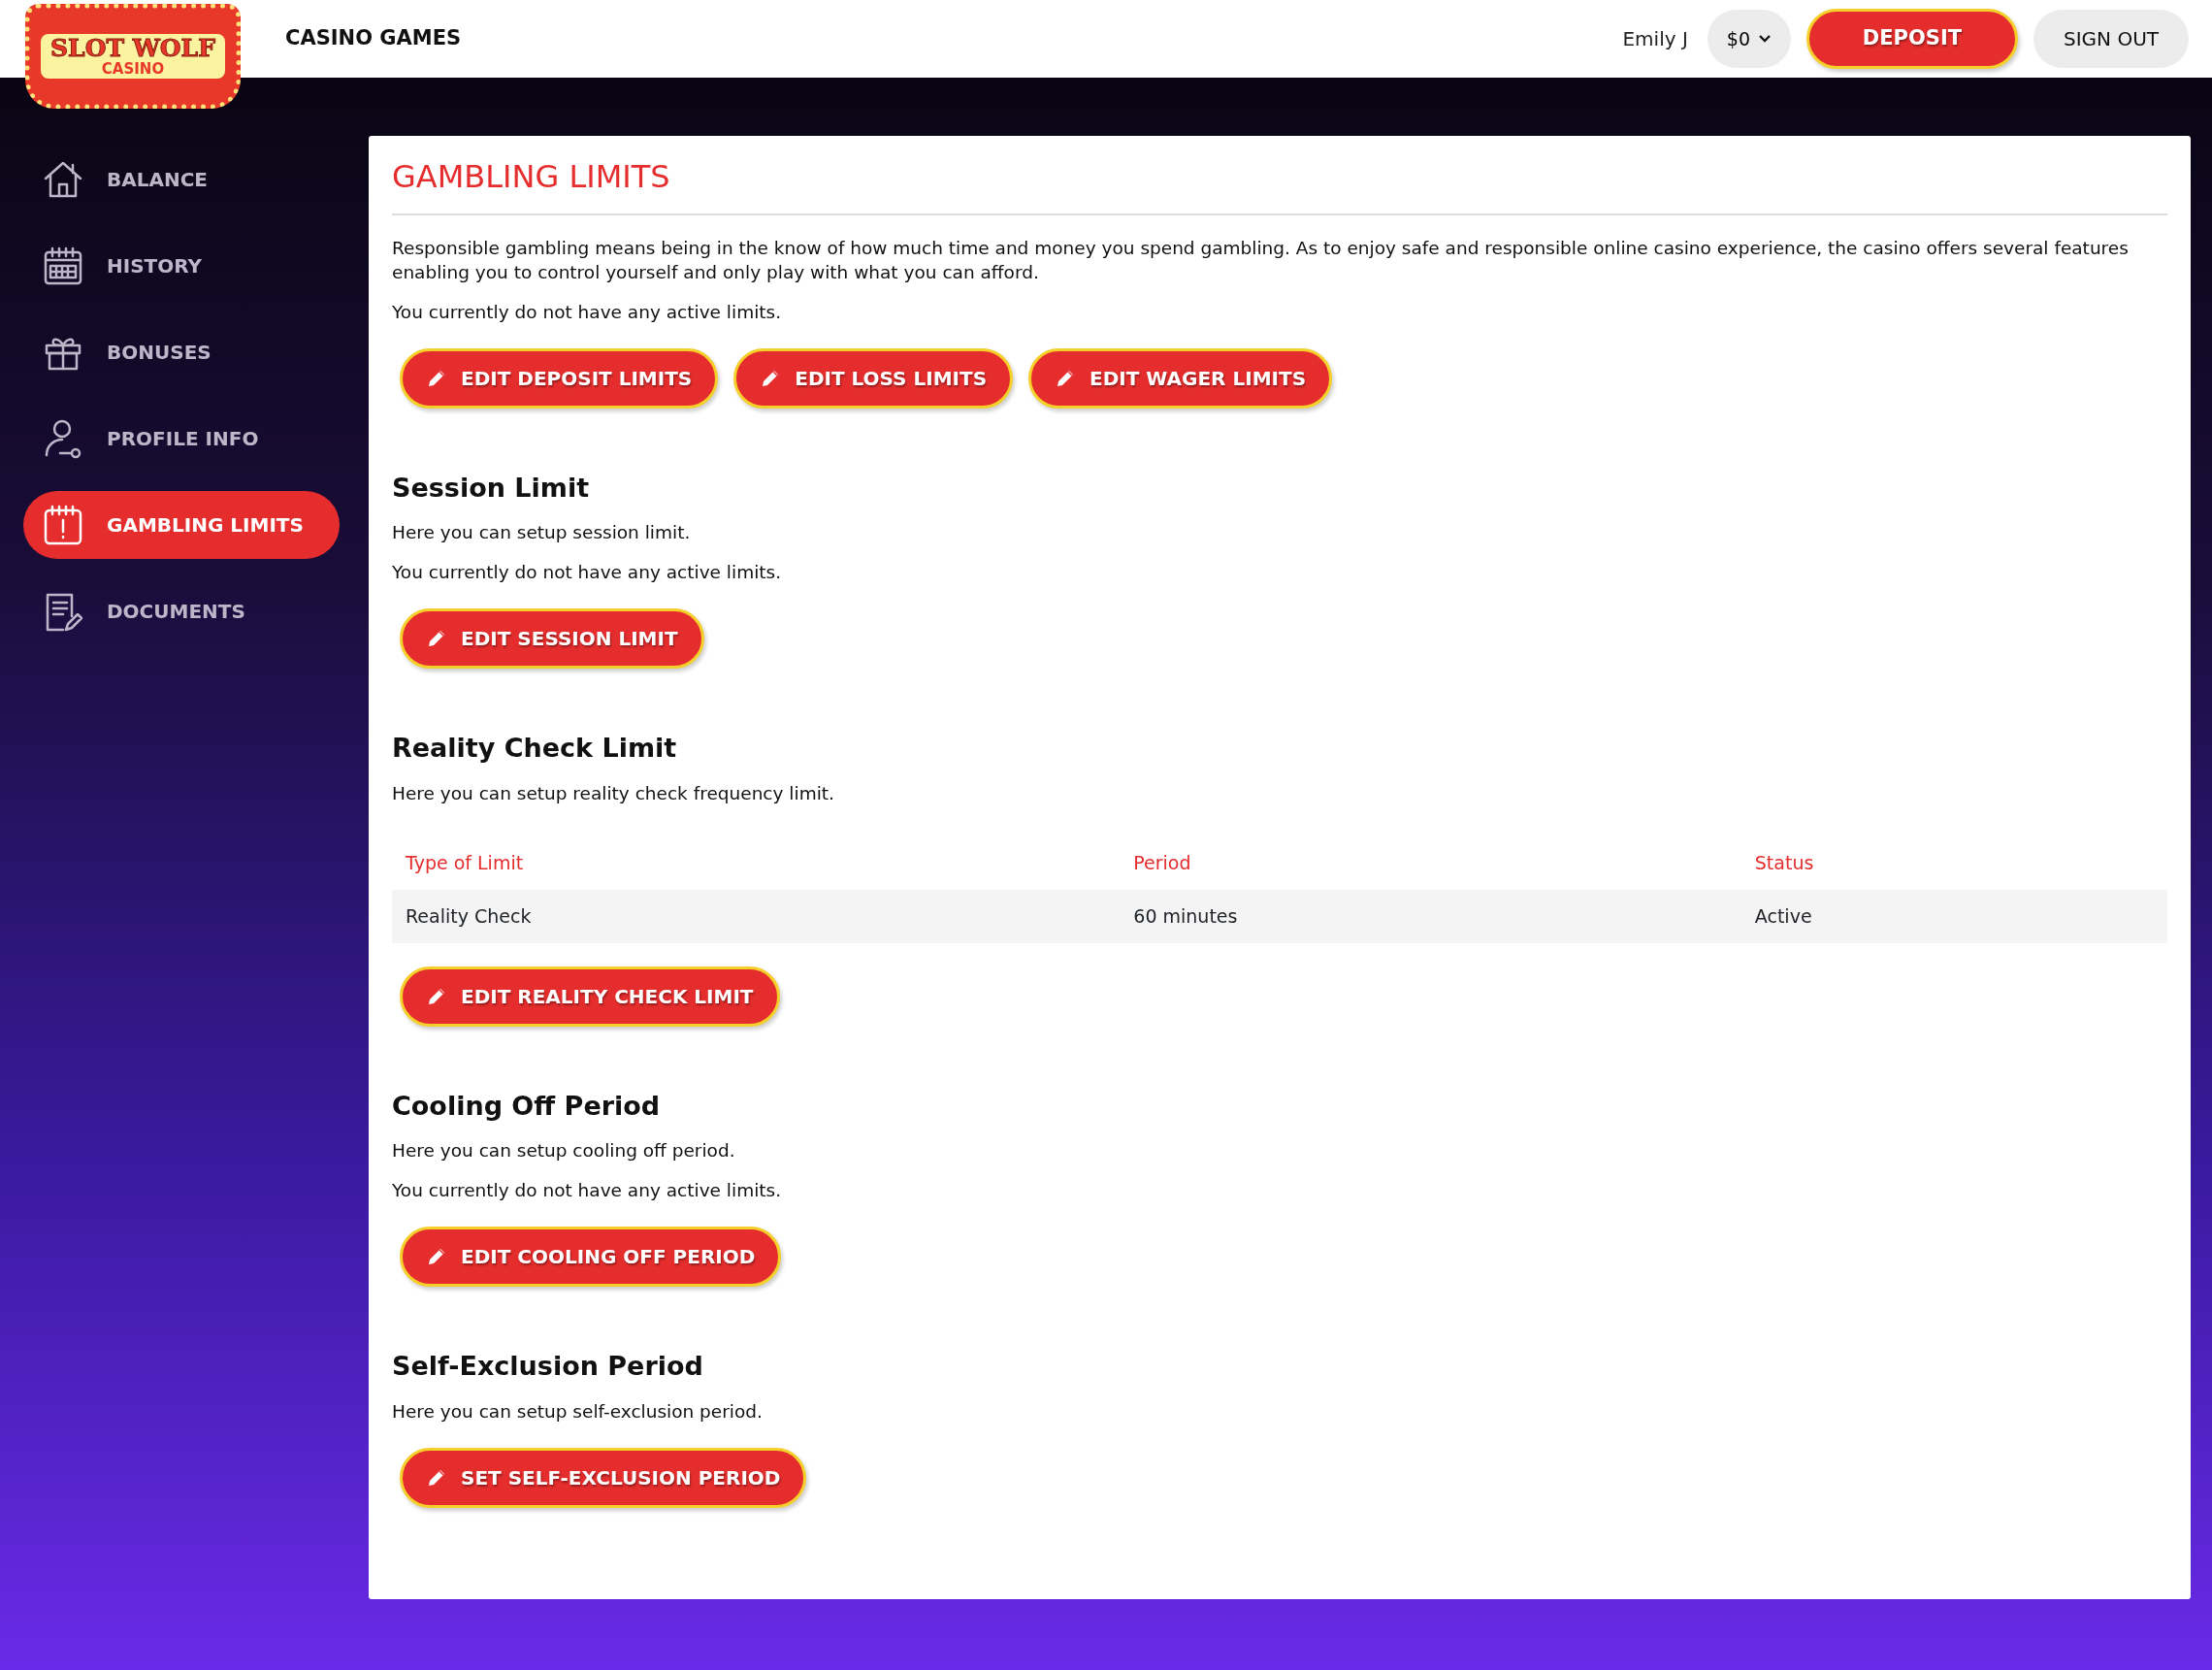 The width and height of the screenshot is (2212, 1670). I want to click on paragraph-text: Here you can setup reality check frequency limit., so click(613, 793).